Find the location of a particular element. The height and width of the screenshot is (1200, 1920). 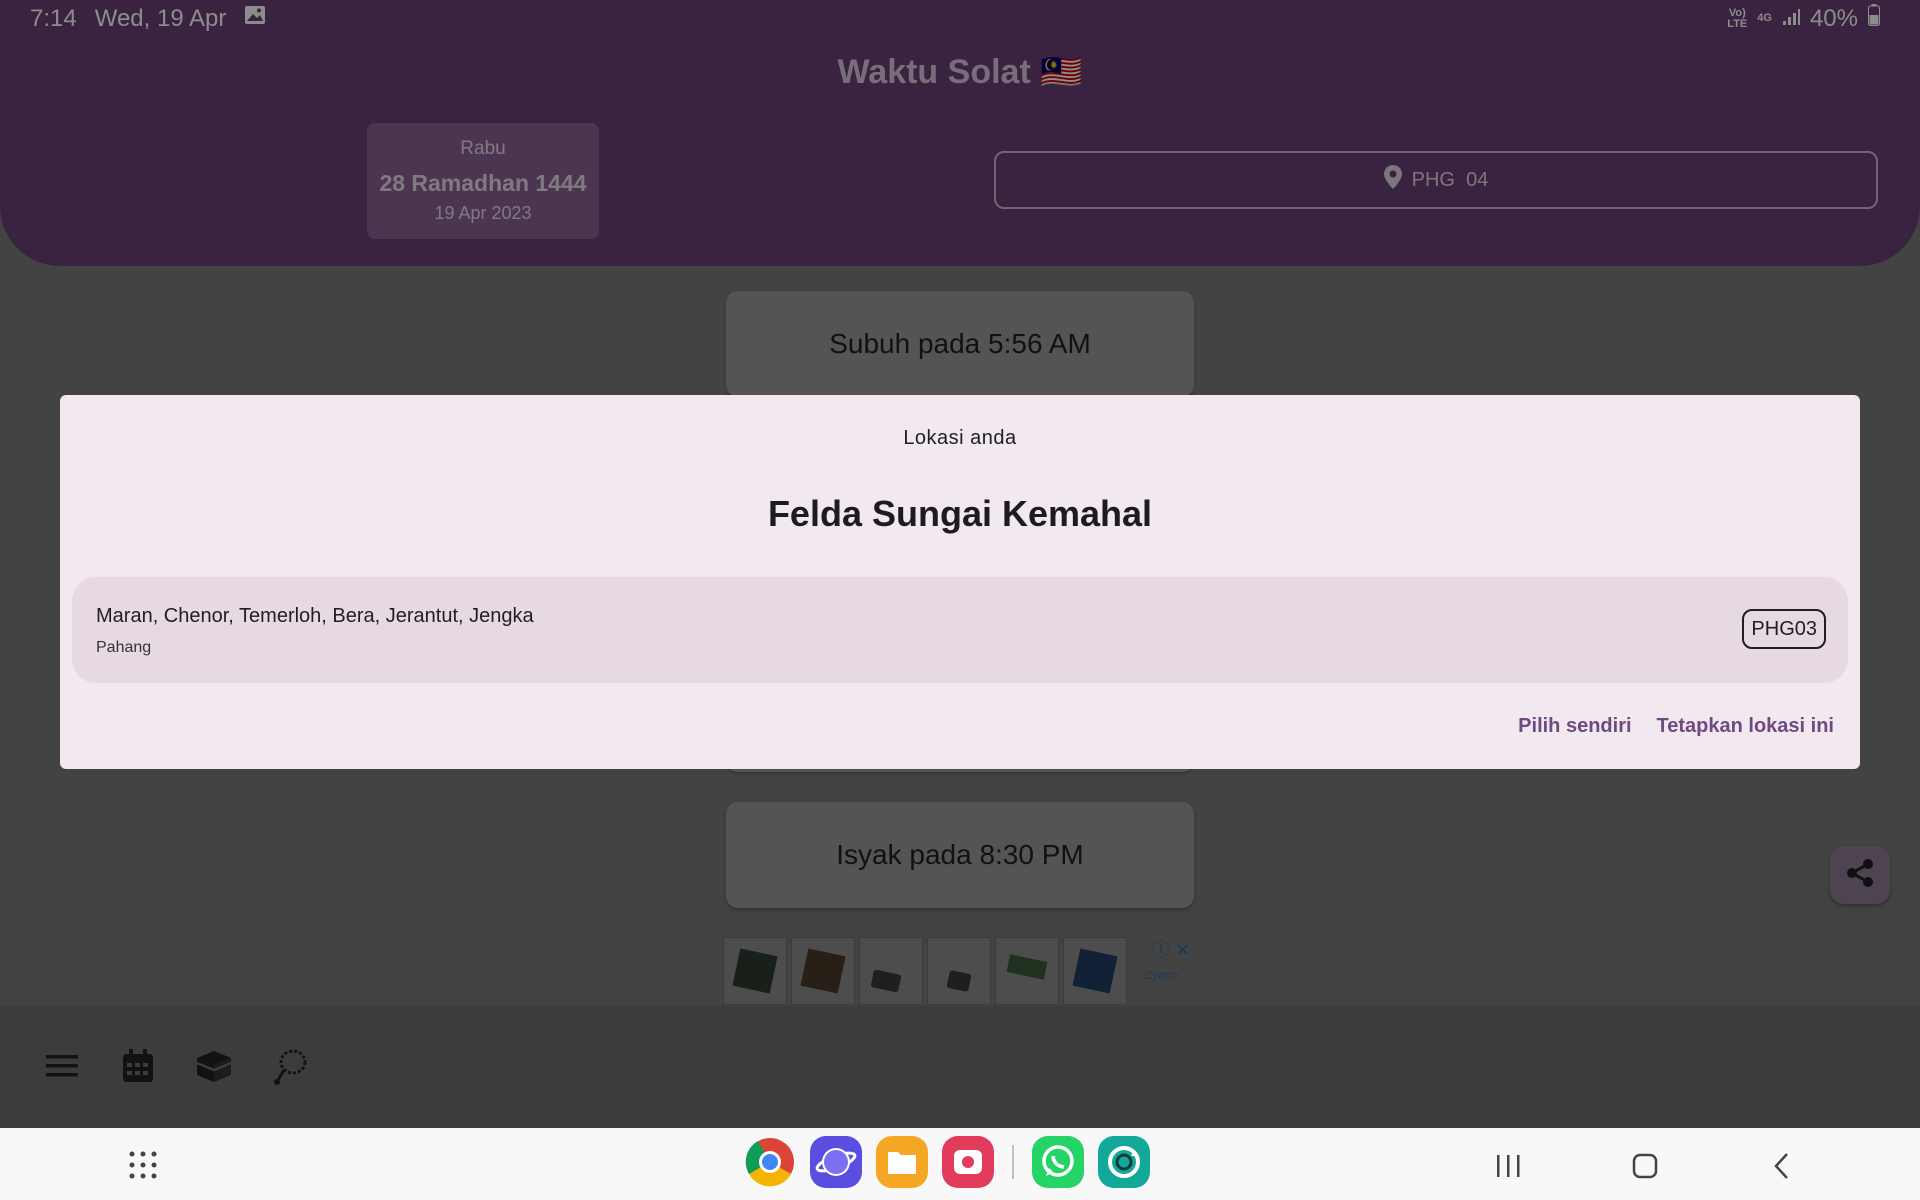

system-navigation-bar is located at coordinates (960, 1164).